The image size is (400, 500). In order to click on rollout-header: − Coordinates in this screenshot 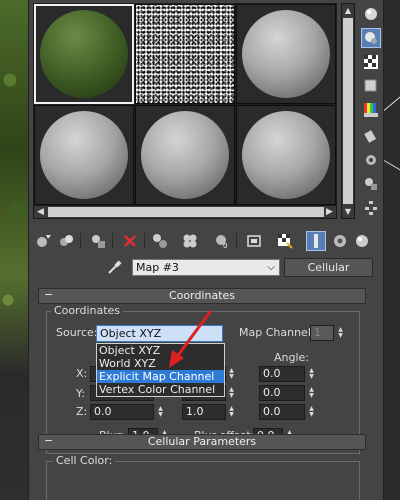, I will do `click(202, 296)`.